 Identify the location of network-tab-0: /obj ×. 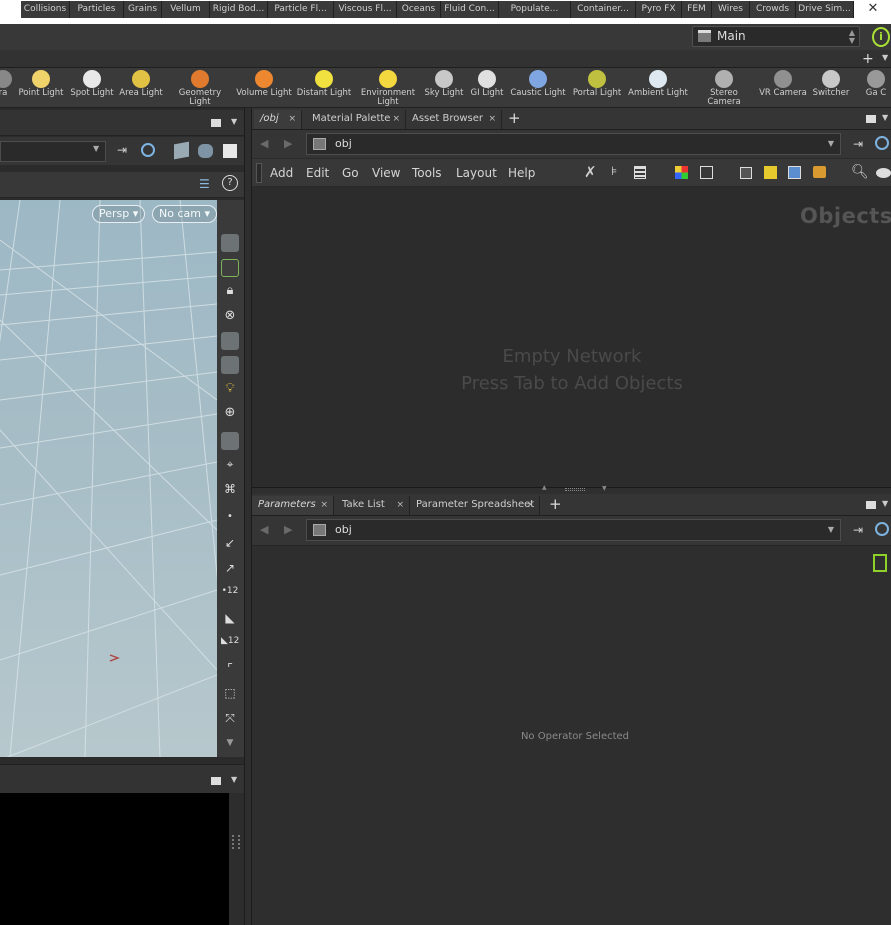
(278, 119).